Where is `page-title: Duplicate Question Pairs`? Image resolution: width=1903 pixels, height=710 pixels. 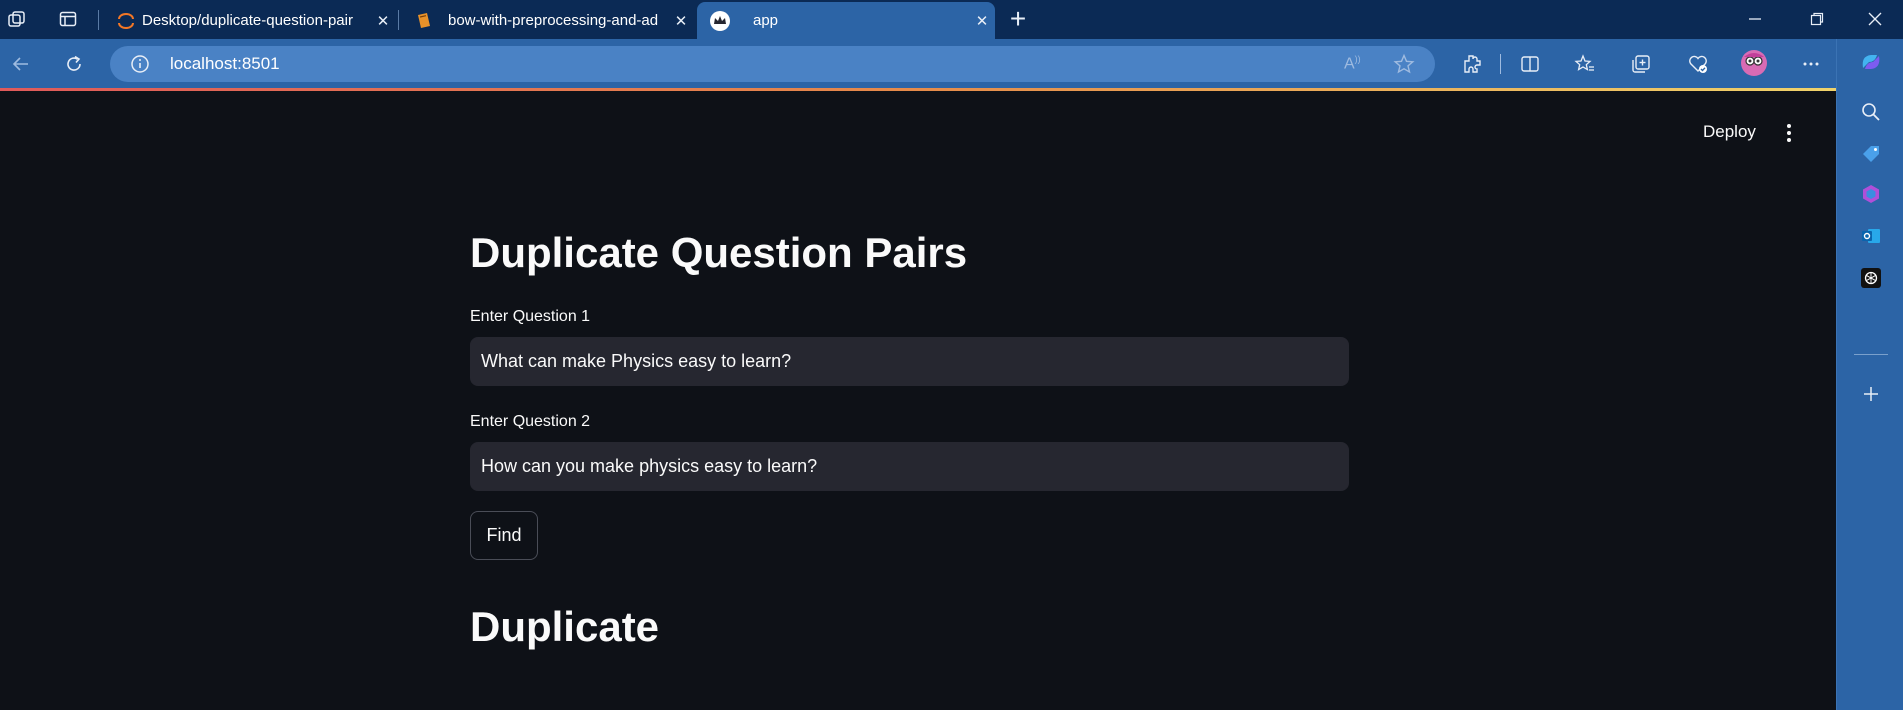 page-title: Duplicate Question Pairs is located at coordinates (719, 252).